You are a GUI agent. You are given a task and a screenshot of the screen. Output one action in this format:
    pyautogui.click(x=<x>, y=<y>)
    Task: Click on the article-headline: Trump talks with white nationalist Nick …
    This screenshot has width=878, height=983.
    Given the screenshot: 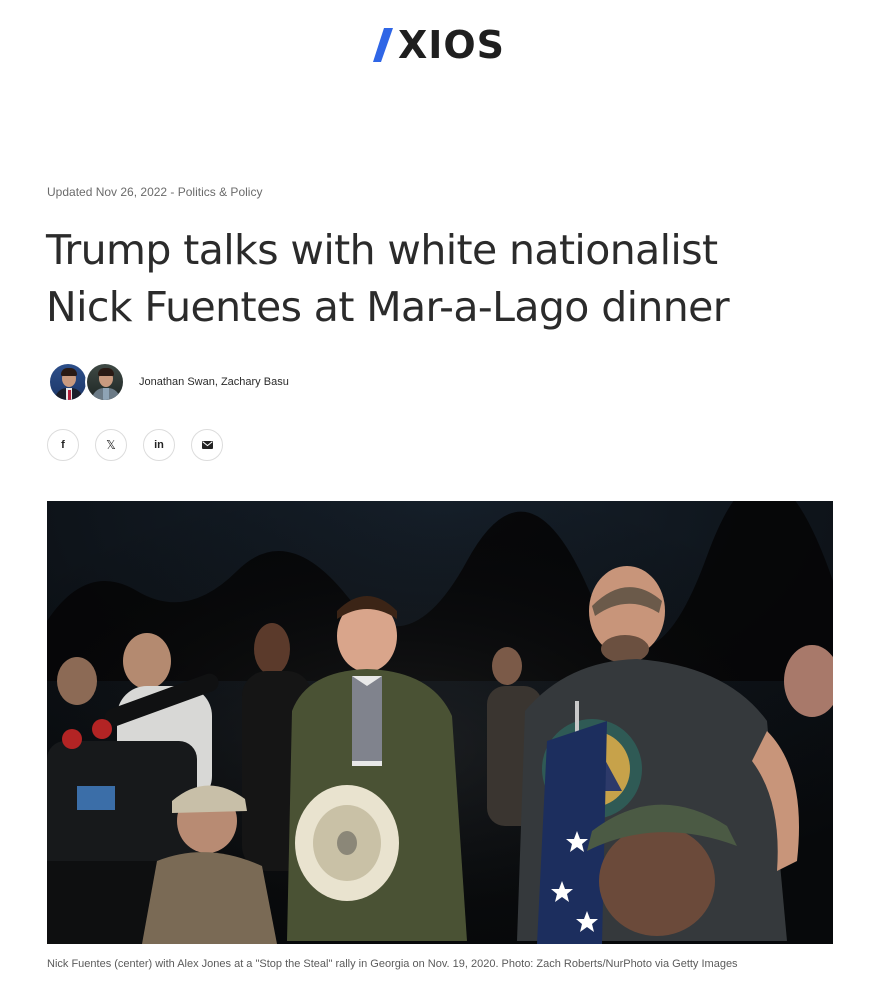 What is the action you would take?
    pyautogui.click(x=446, y=279)
    